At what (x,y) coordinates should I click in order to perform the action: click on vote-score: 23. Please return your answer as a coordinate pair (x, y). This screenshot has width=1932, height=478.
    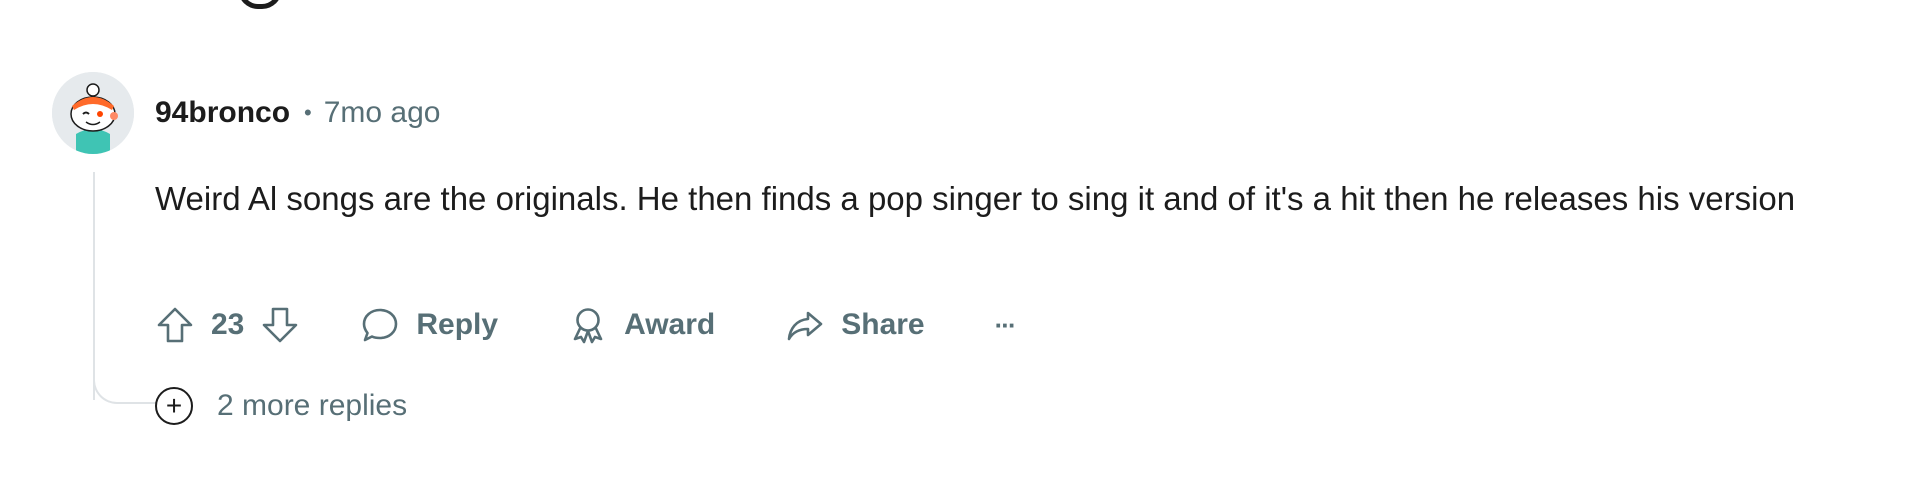
    Looking at the image, I should click on (228, 324).